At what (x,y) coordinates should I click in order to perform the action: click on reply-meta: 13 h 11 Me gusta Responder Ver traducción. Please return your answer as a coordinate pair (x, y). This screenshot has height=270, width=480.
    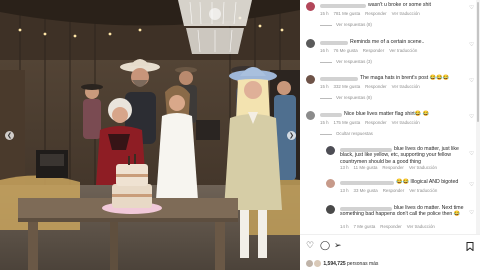
    Looking at the image, I should click on (391, 167).